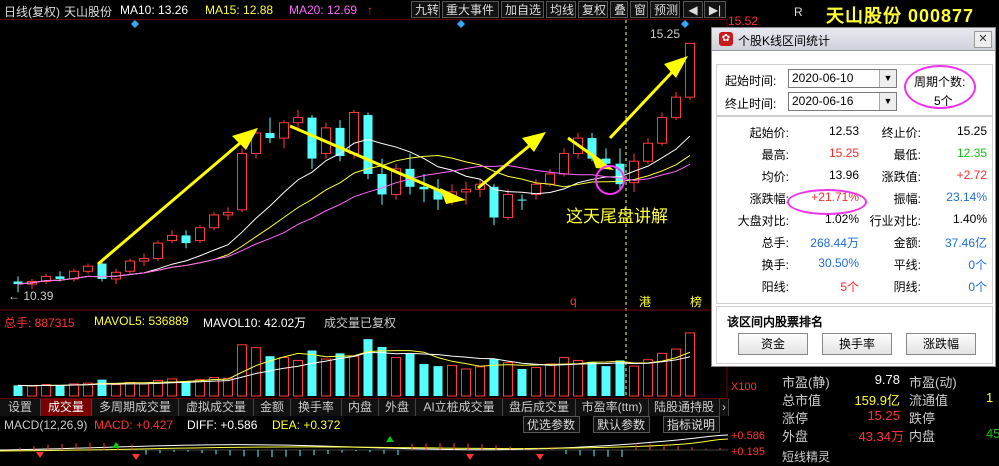 The width and height of the screenshot is (999, 466). I want to click on stat-value-right: 1.40%, so click(969, 219).